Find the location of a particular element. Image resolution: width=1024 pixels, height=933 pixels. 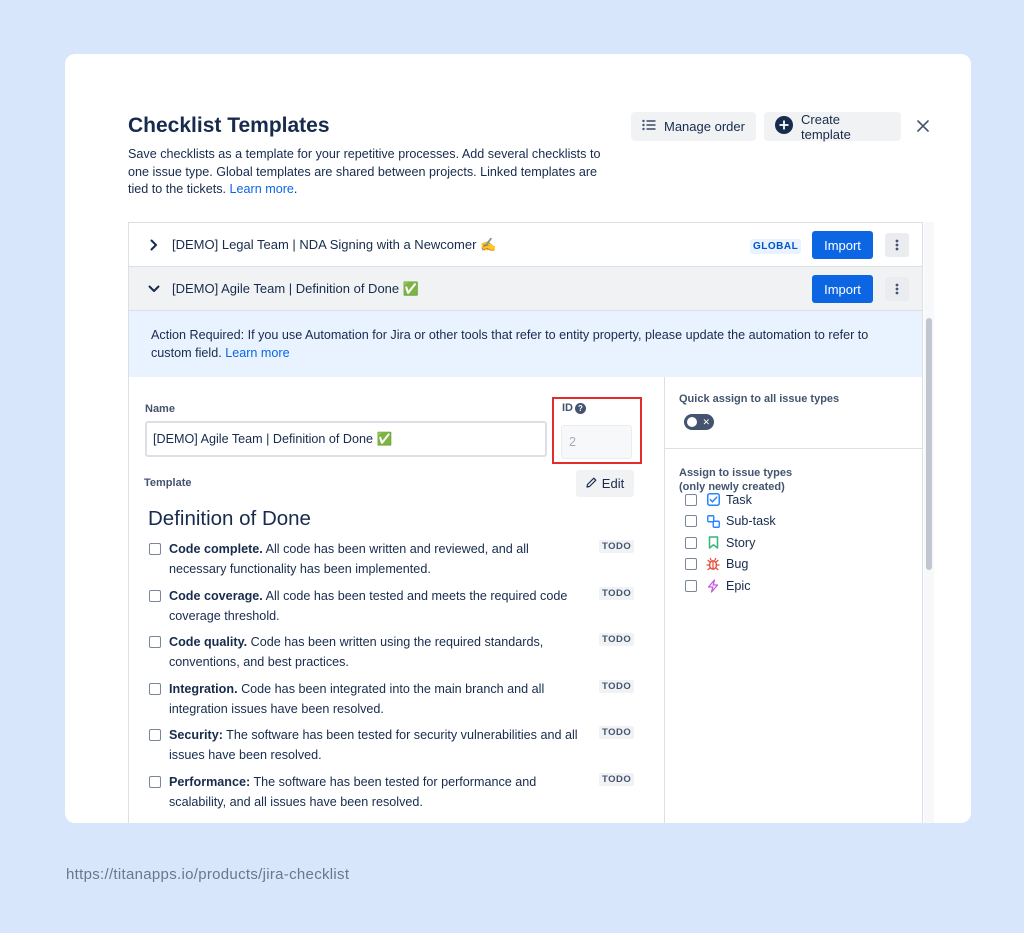

issue-type-subtask: Sub-task is located at coordinates (794, 522).